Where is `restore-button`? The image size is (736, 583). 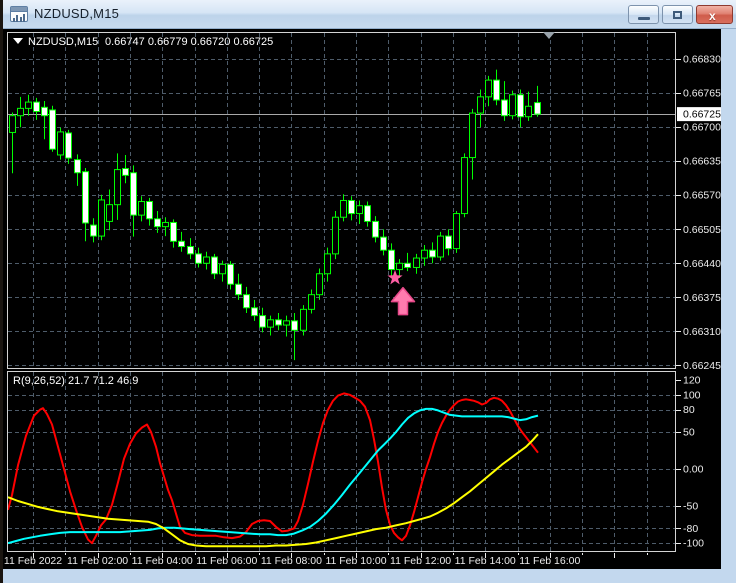
restore-button is located at coordinates (677, 14).